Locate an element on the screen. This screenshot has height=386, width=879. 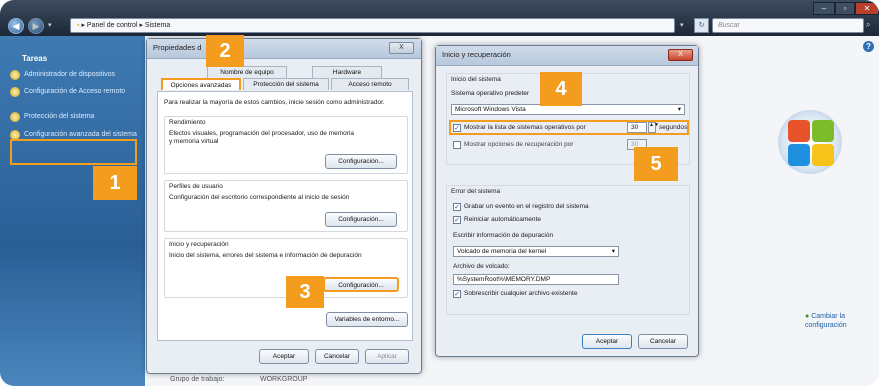
show-list-checkbox: ✓ is located at coordinates (457, 128).